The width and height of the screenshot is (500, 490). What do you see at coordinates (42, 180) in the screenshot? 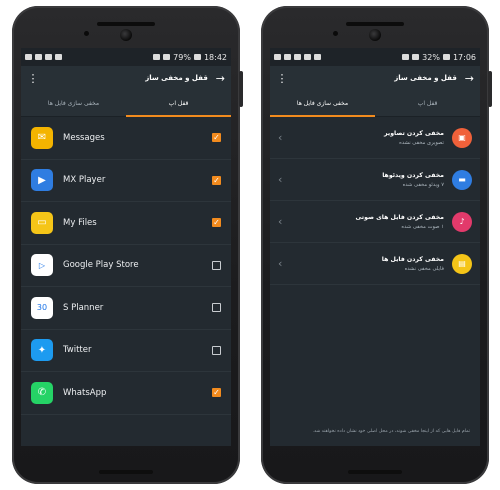
I see `mx-player-icon: ▶` at bounding box center [42, 180].